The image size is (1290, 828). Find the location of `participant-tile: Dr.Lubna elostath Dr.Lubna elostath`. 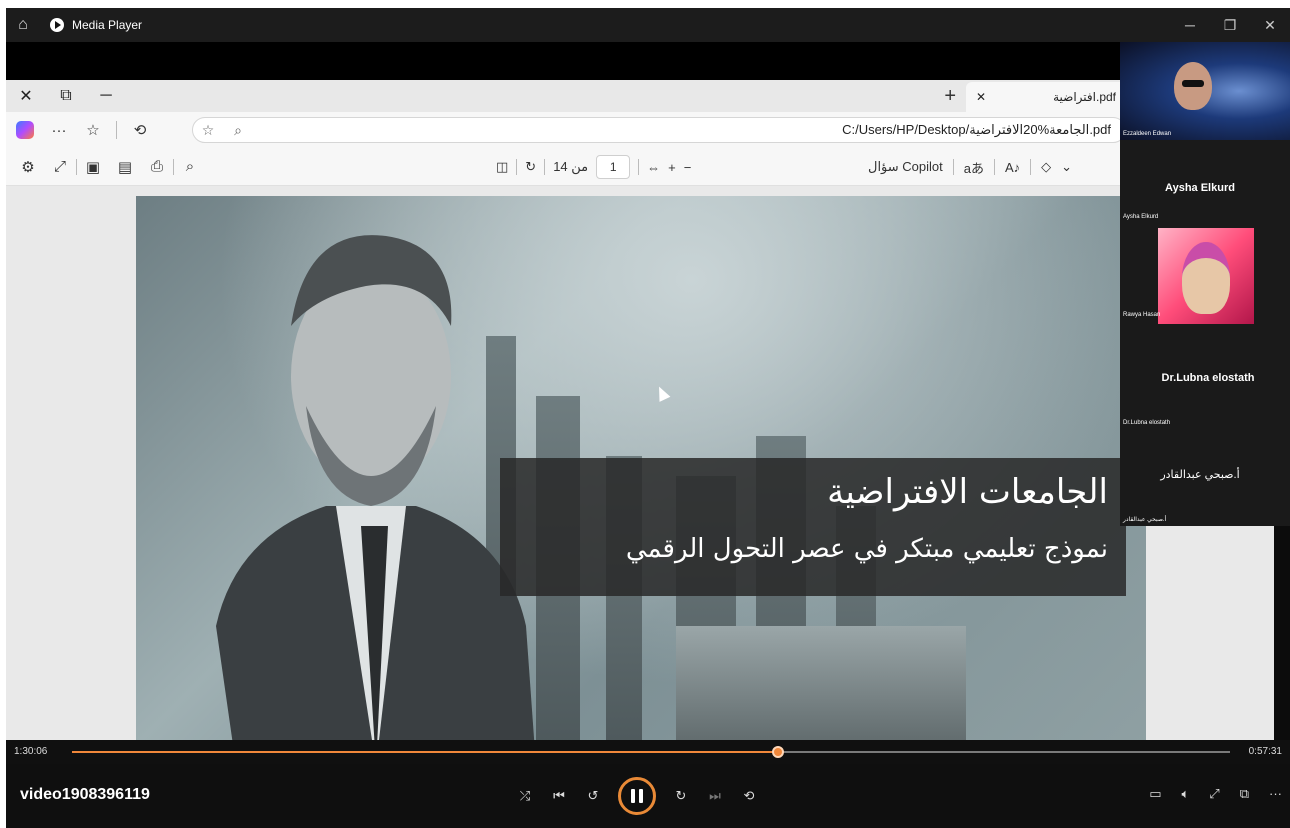

participant-tile: Dr.Lubna elostath Dr.Lubna elostath is located at coordinates (1205, 380).